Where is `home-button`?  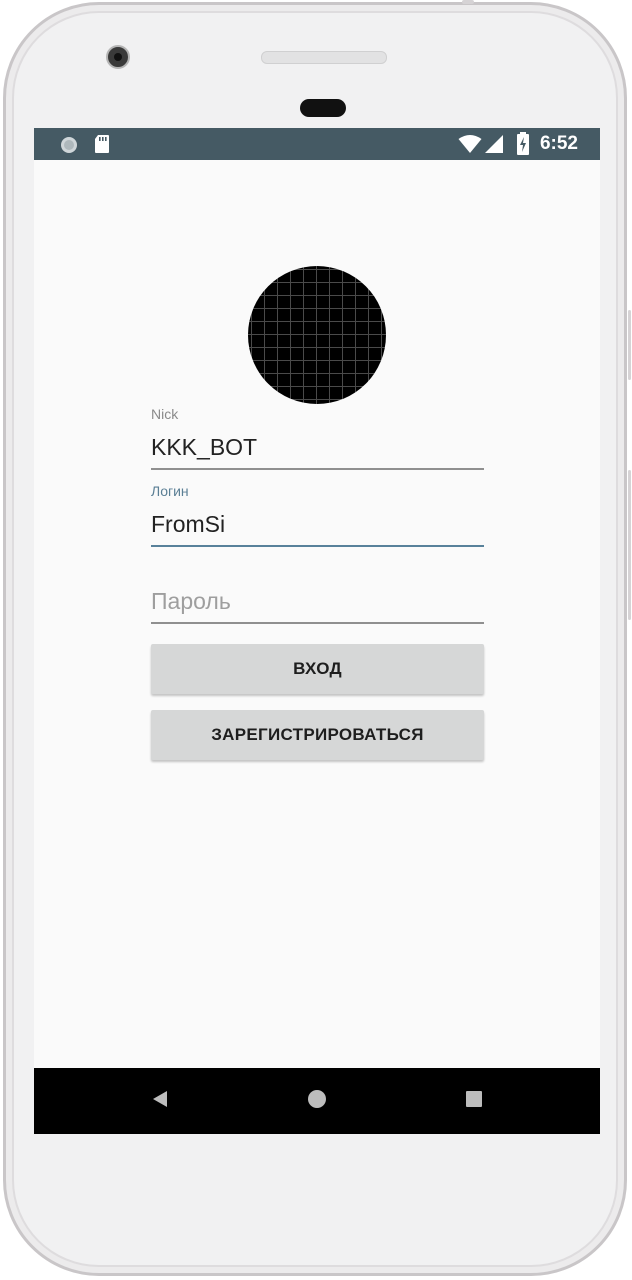 home-button is located at coordinates (317, 1101).